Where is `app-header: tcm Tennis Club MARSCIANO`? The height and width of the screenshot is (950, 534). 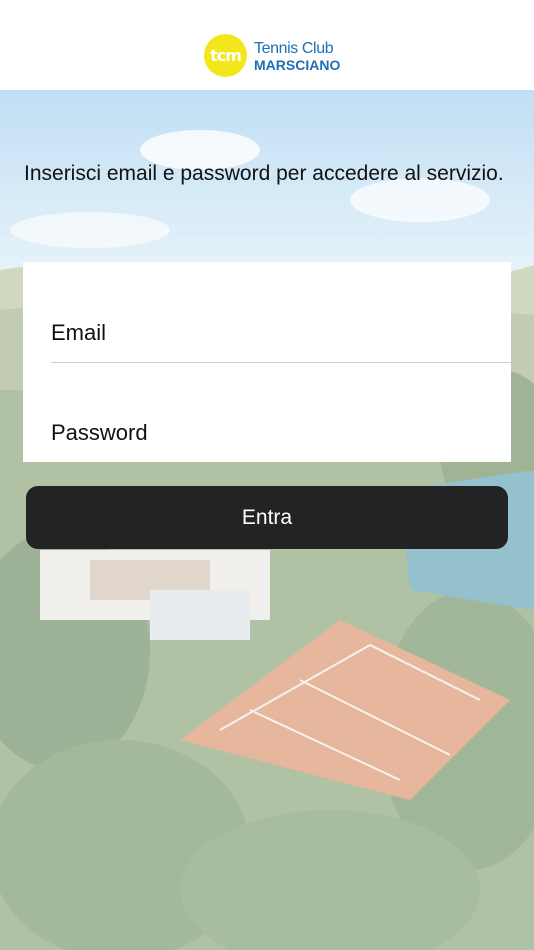 app-header: tcm Tennis Club MARSCIANO is located at coordinates (267, 45).